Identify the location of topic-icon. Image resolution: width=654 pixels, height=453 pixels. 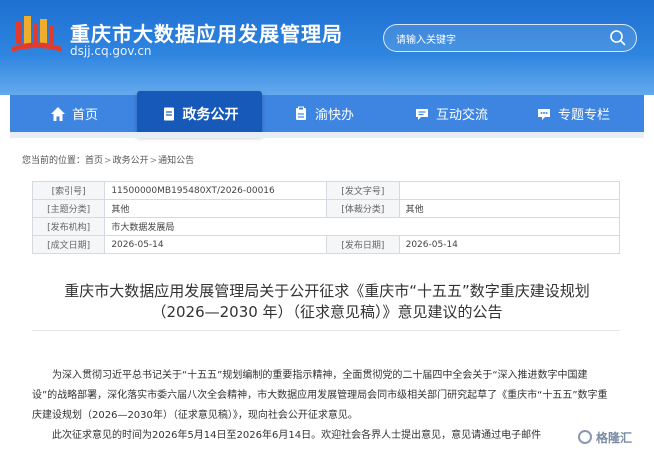
(544, 114).